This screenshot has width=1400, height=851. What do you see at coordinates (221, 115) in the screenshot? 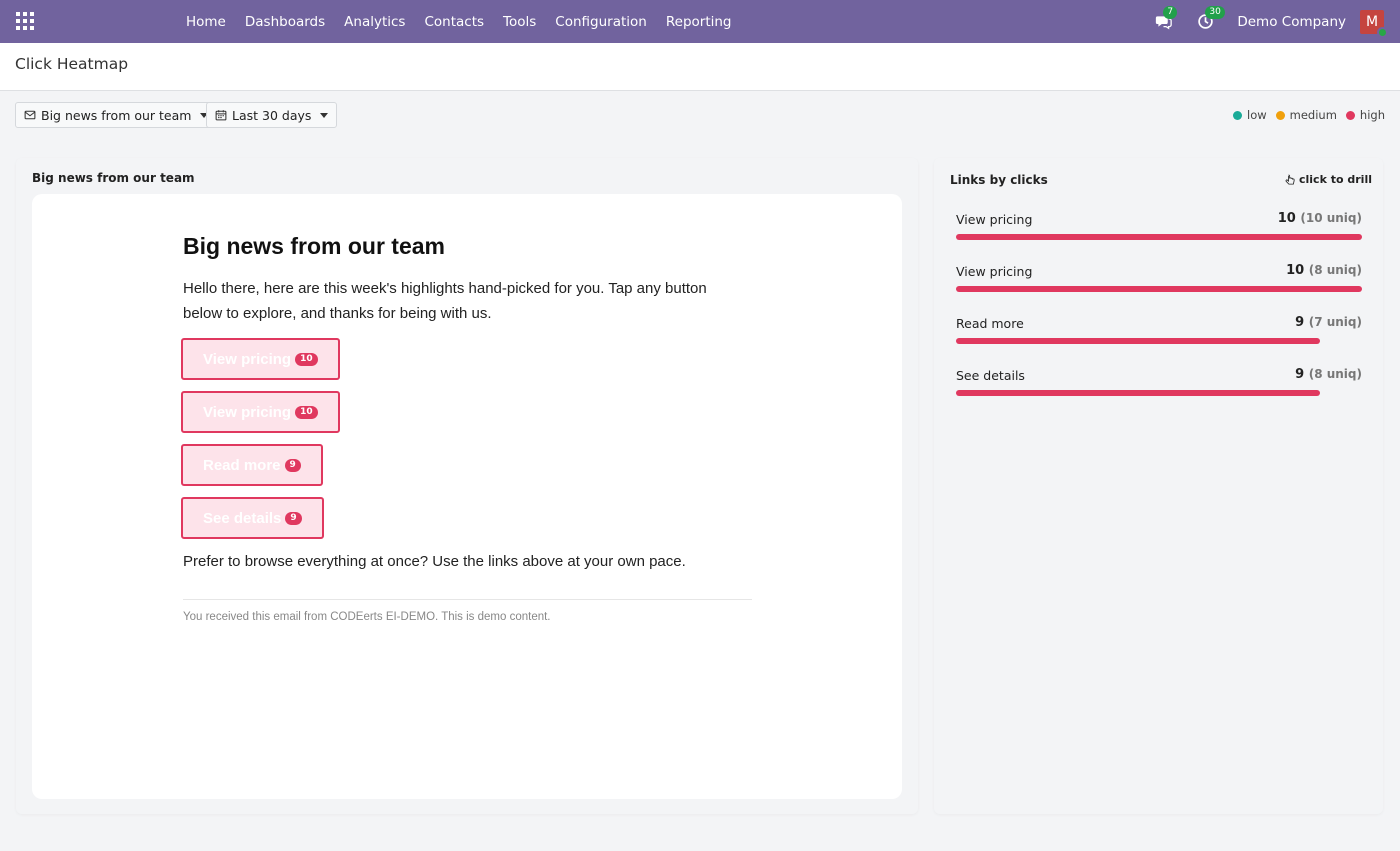
I see `calendar-icon` at bounding box center [221, 115].